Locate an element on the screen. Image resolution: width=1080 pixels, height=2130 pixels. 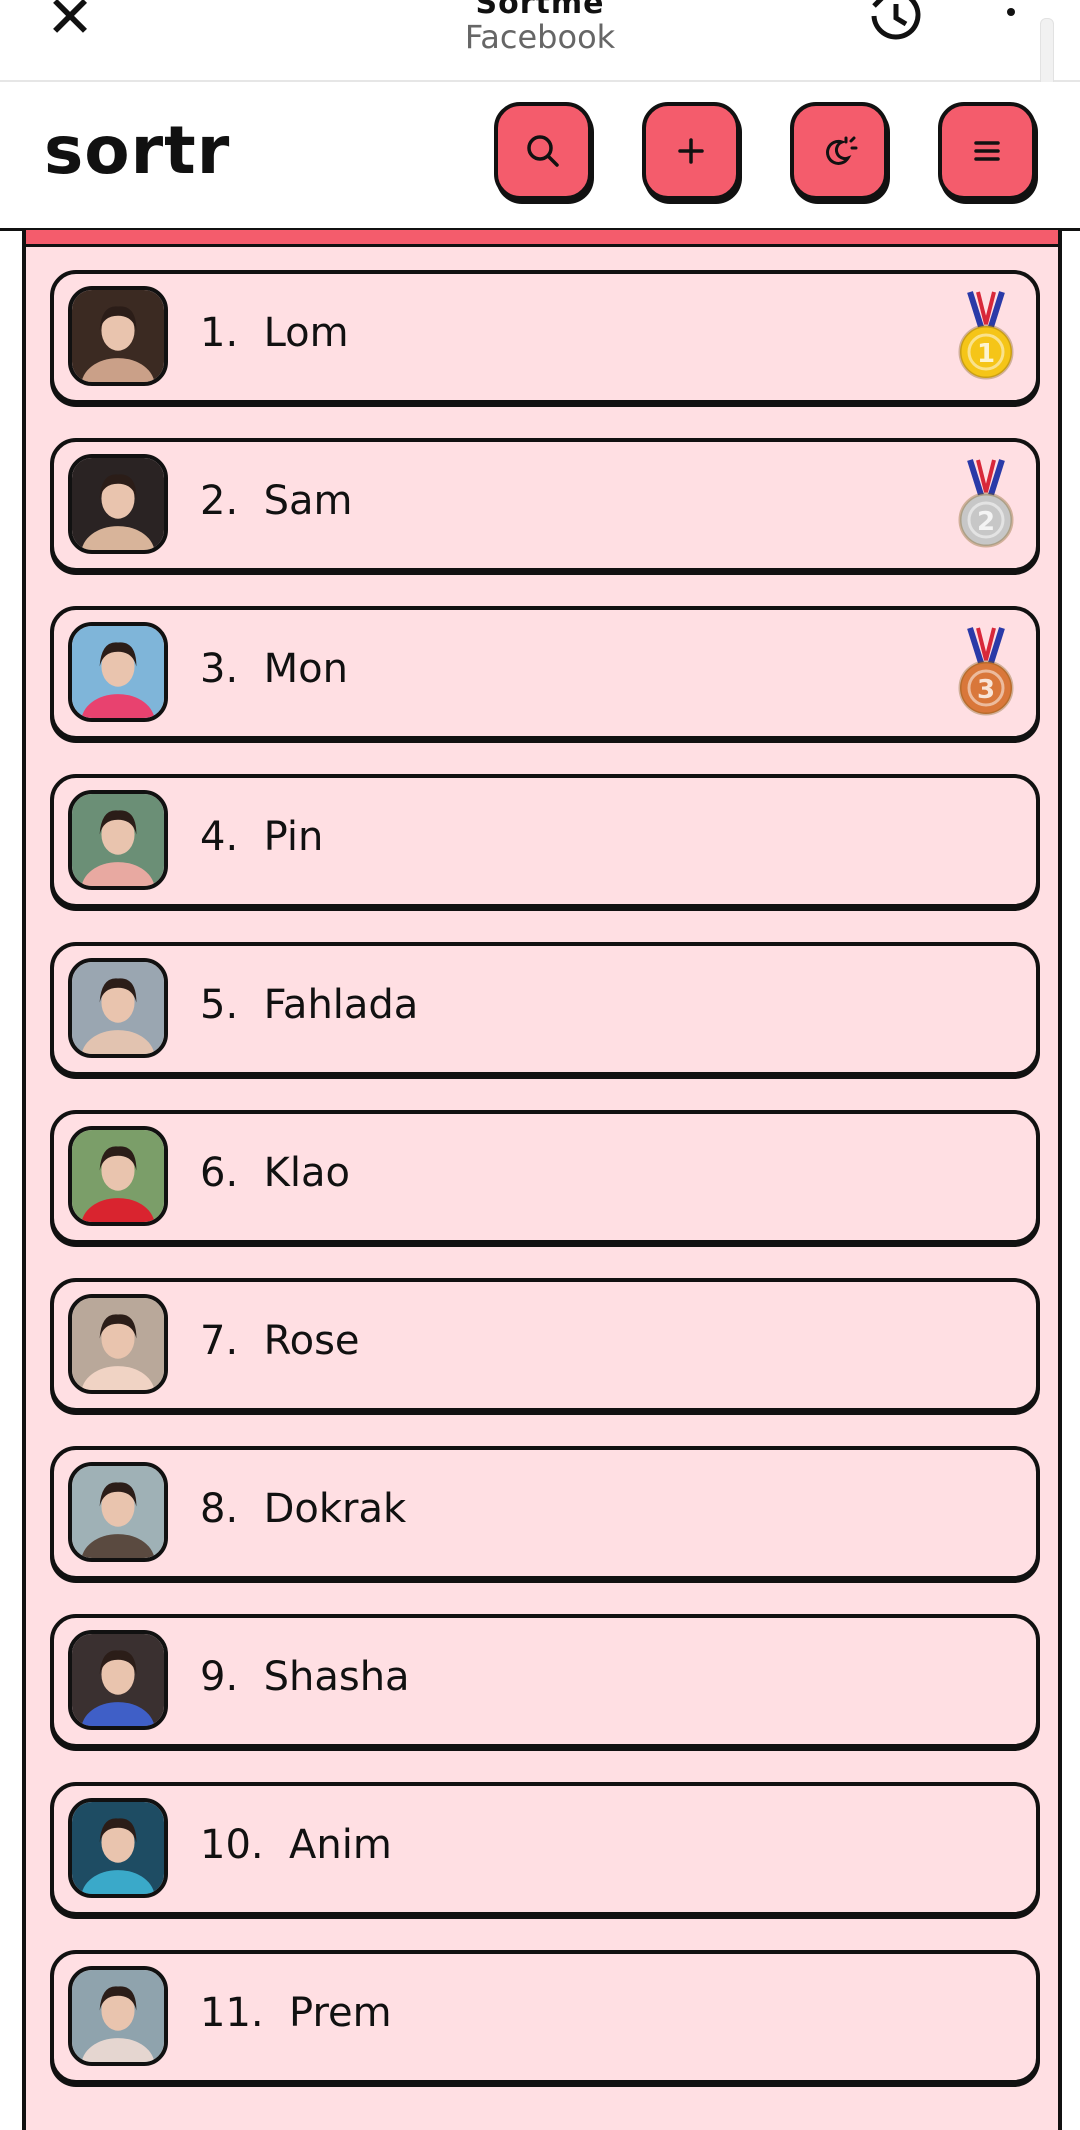
gold-medal-icon: 1 is located at coordinates (986, 335).